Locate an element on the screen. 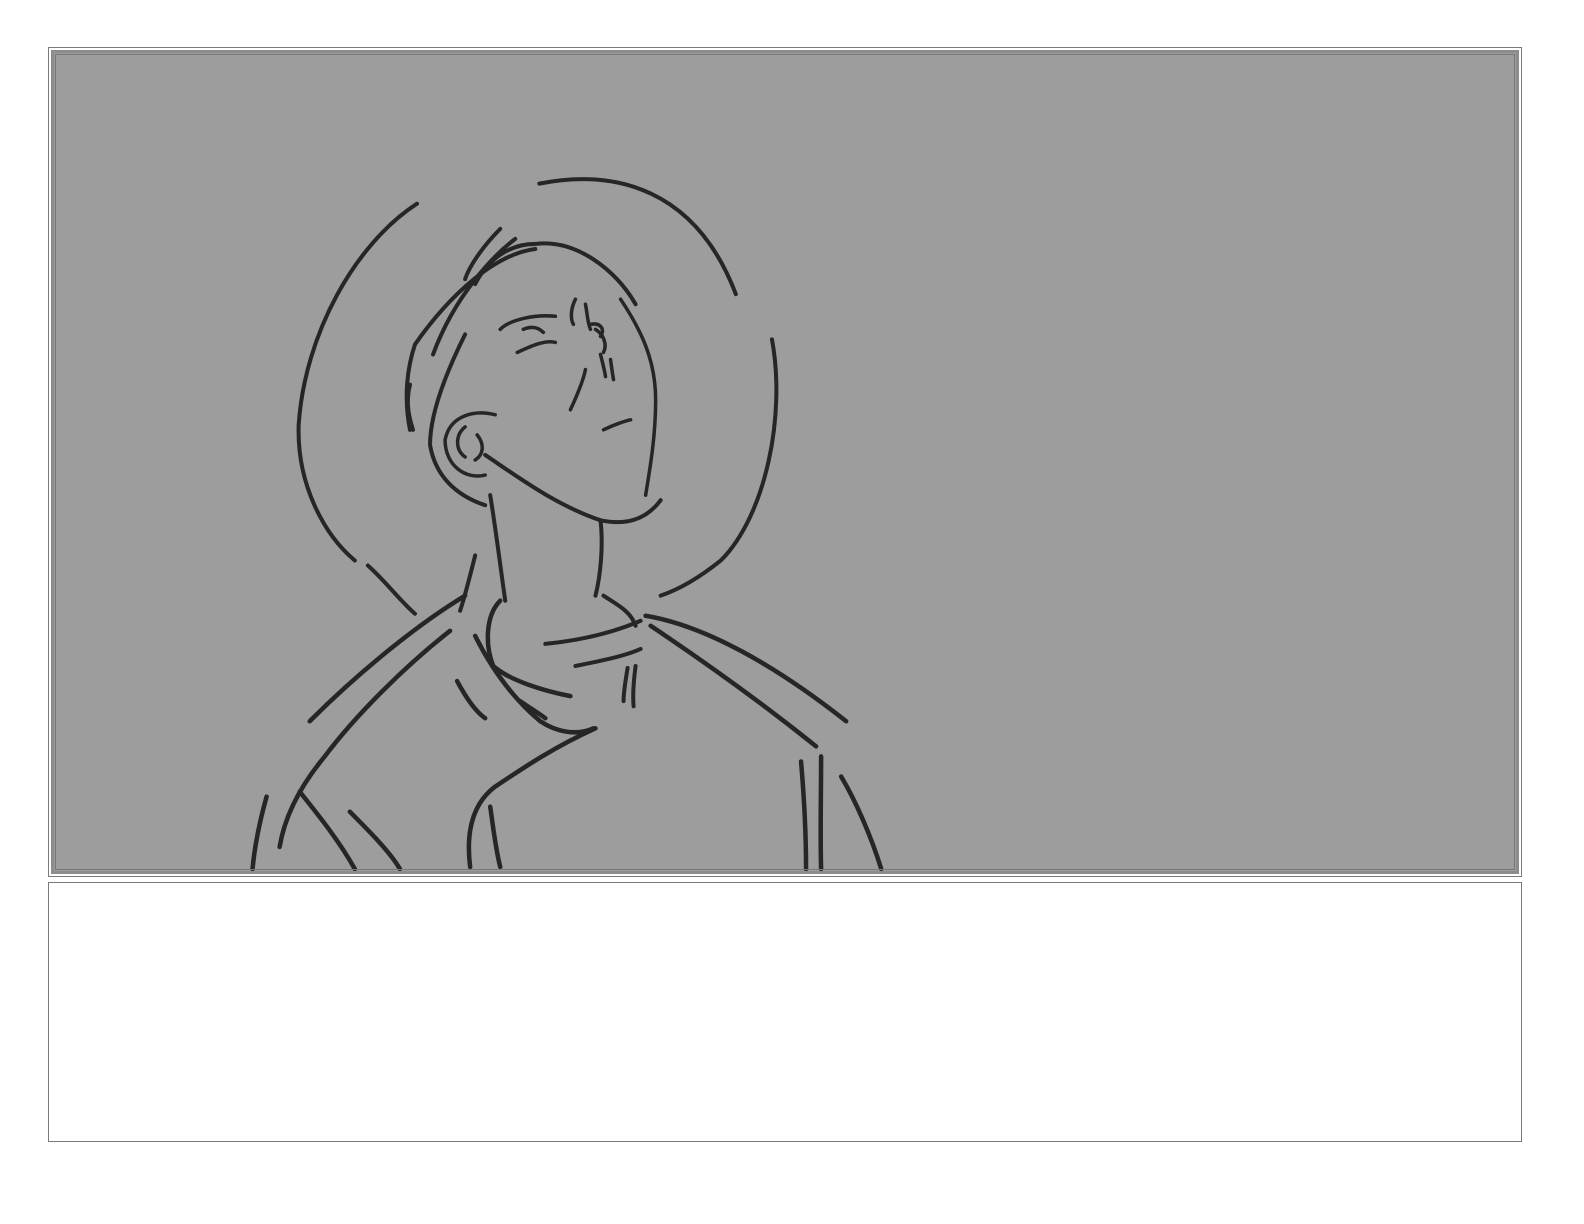  face-sketch is located at coordinates (578, 397).